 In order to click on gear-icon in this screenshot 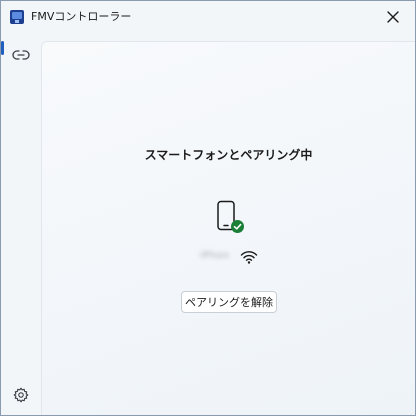, I will do `click(21, 395)`.